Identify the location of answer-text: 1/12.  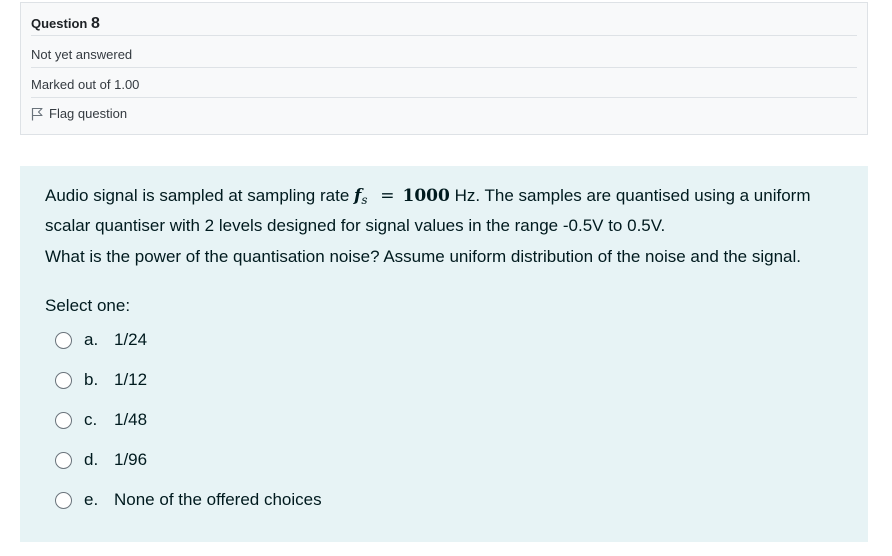
(131, 379).